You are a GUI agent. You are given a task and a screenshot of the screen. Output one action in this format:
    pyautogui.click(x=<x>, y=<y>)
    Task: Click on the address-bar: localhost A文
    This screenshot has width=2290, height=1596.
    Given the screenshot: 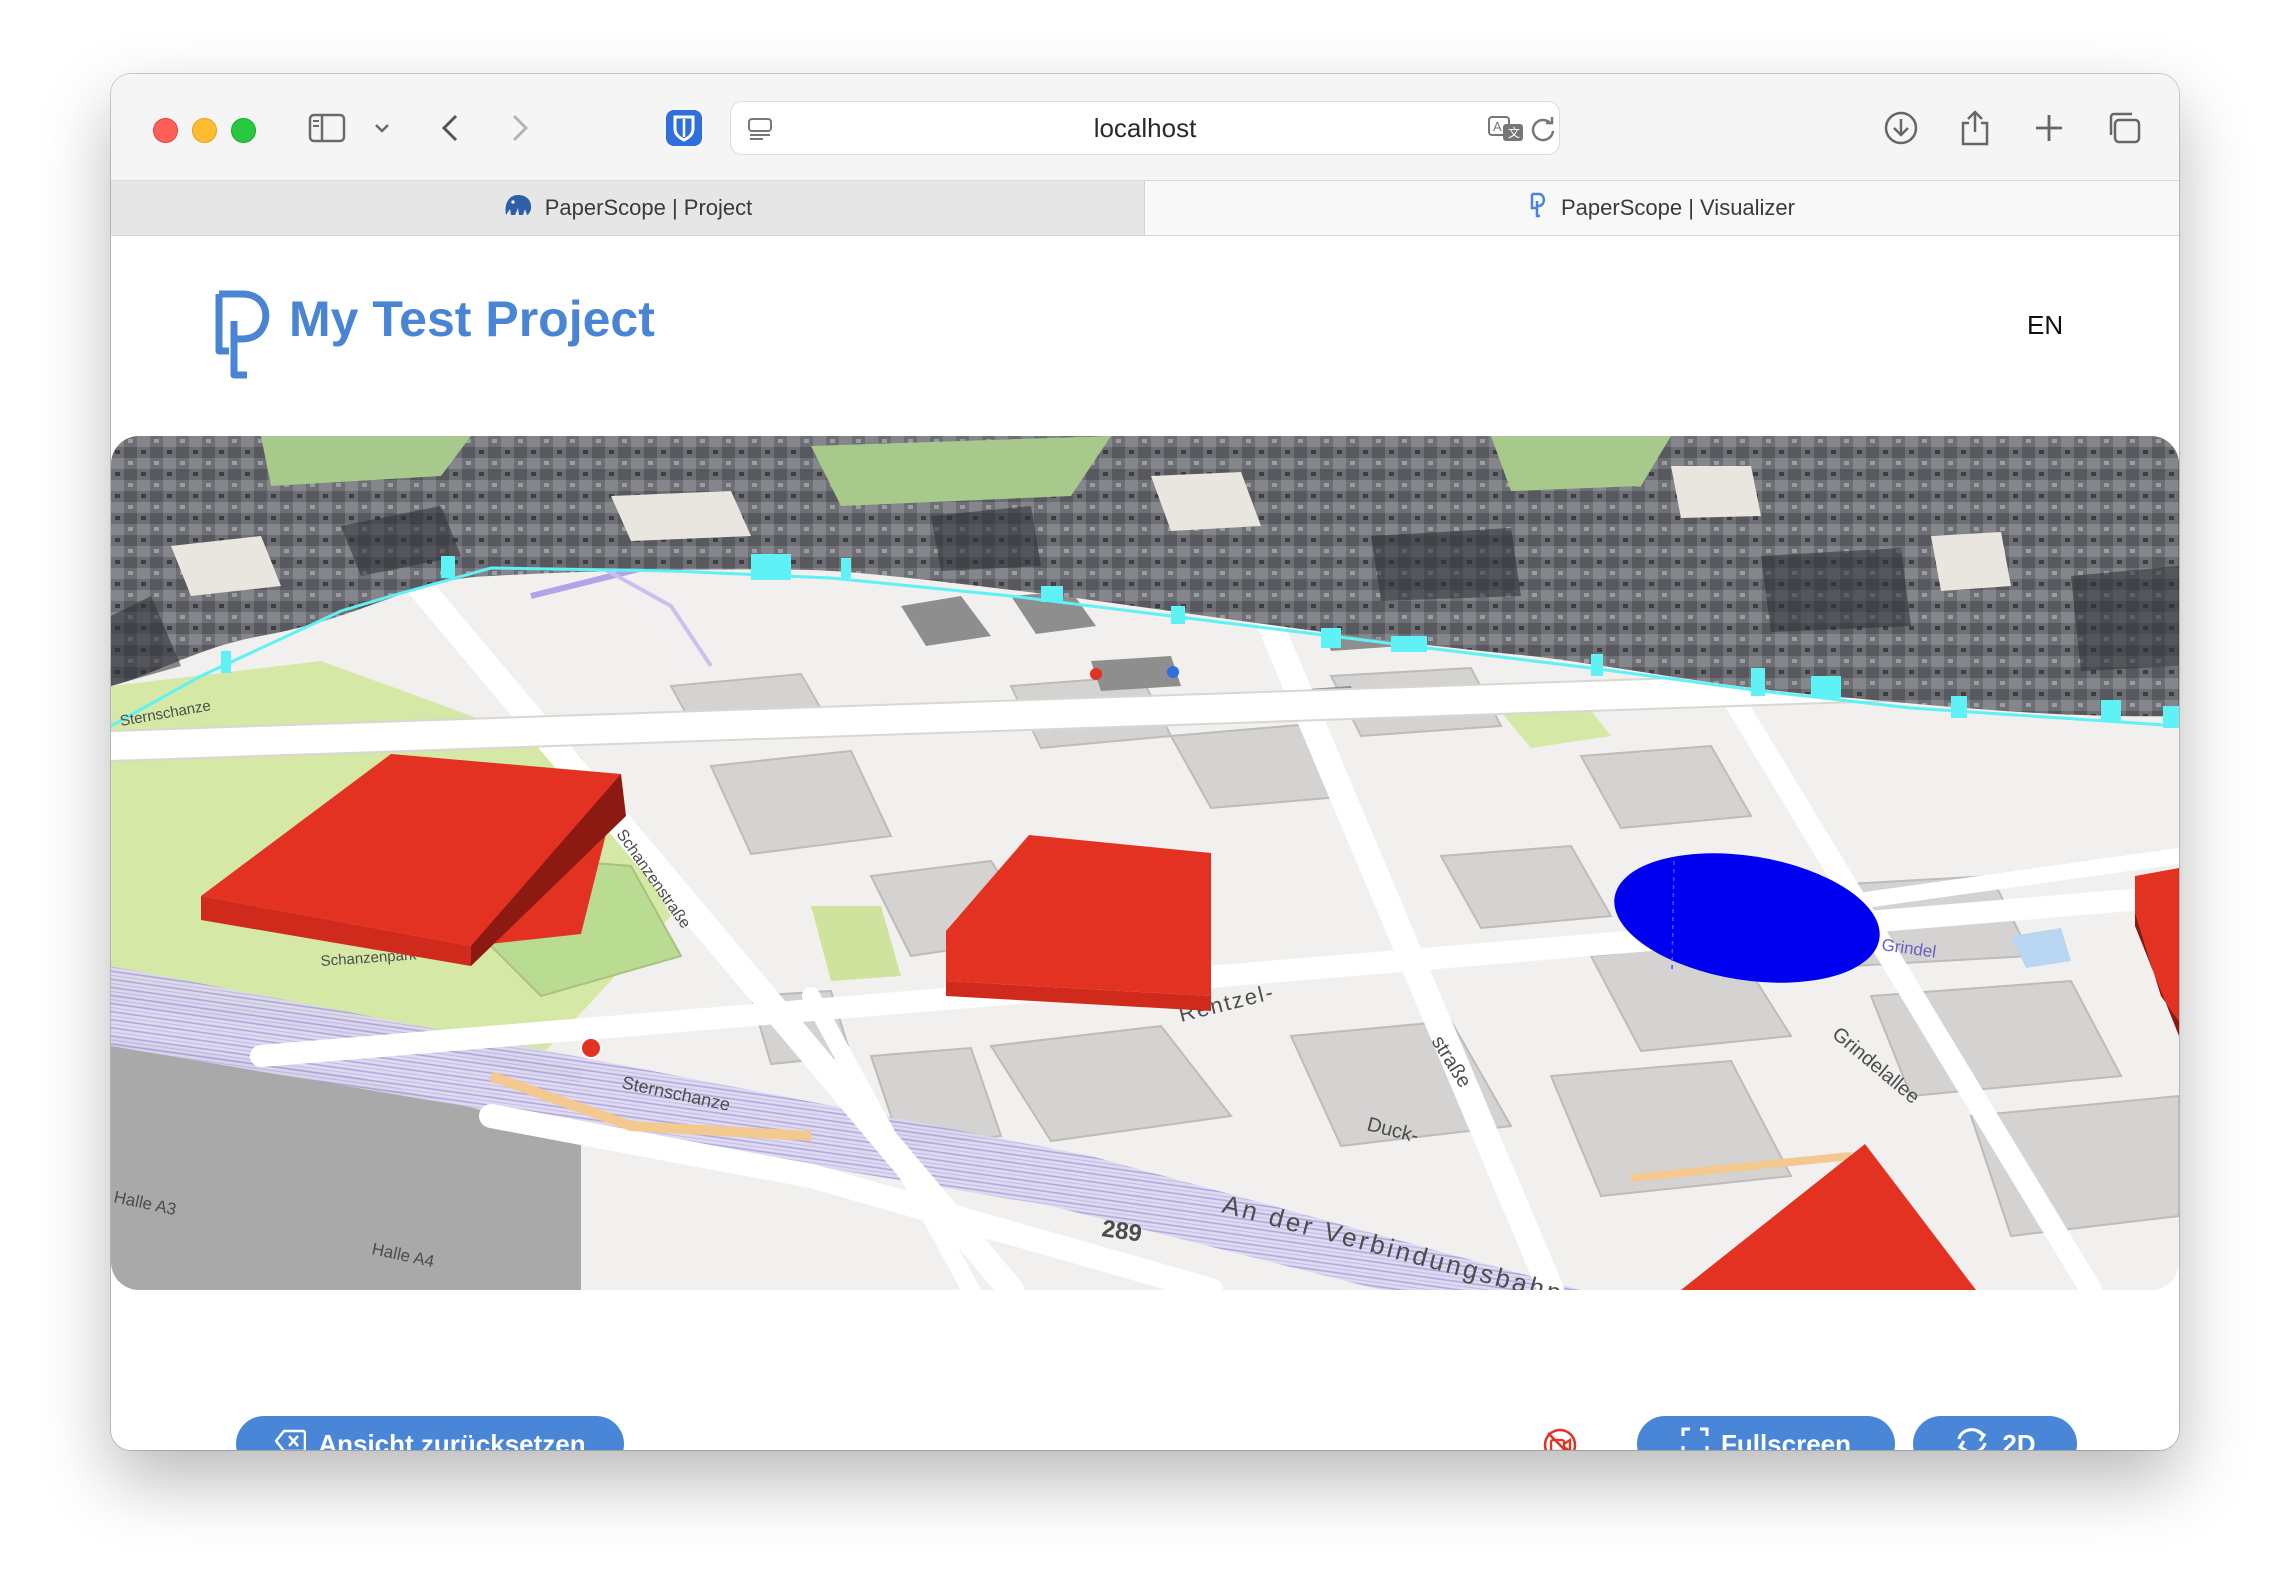 What is the action you would take?
    pyautogui.click(x=1145, y=128)
    